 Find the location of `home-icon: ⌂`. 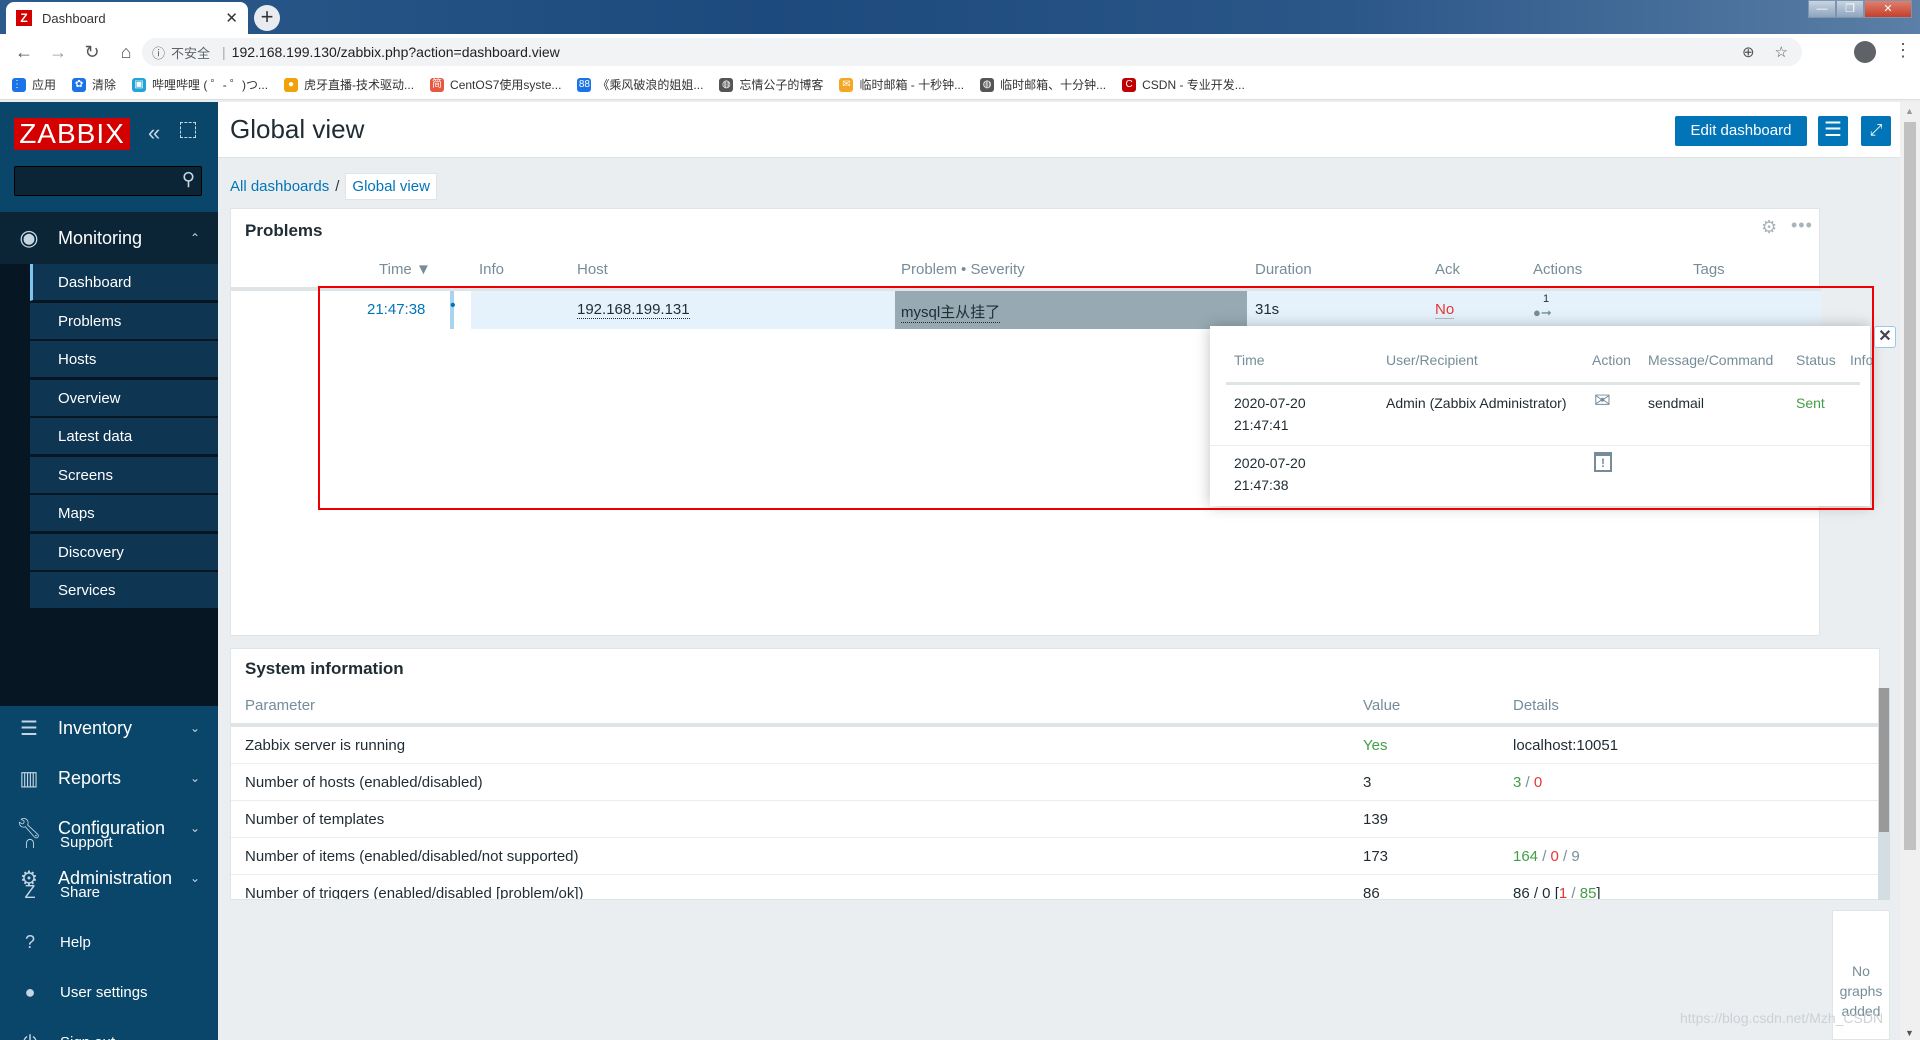

home-icon: ⌂ is located at coordinates (126, 52).